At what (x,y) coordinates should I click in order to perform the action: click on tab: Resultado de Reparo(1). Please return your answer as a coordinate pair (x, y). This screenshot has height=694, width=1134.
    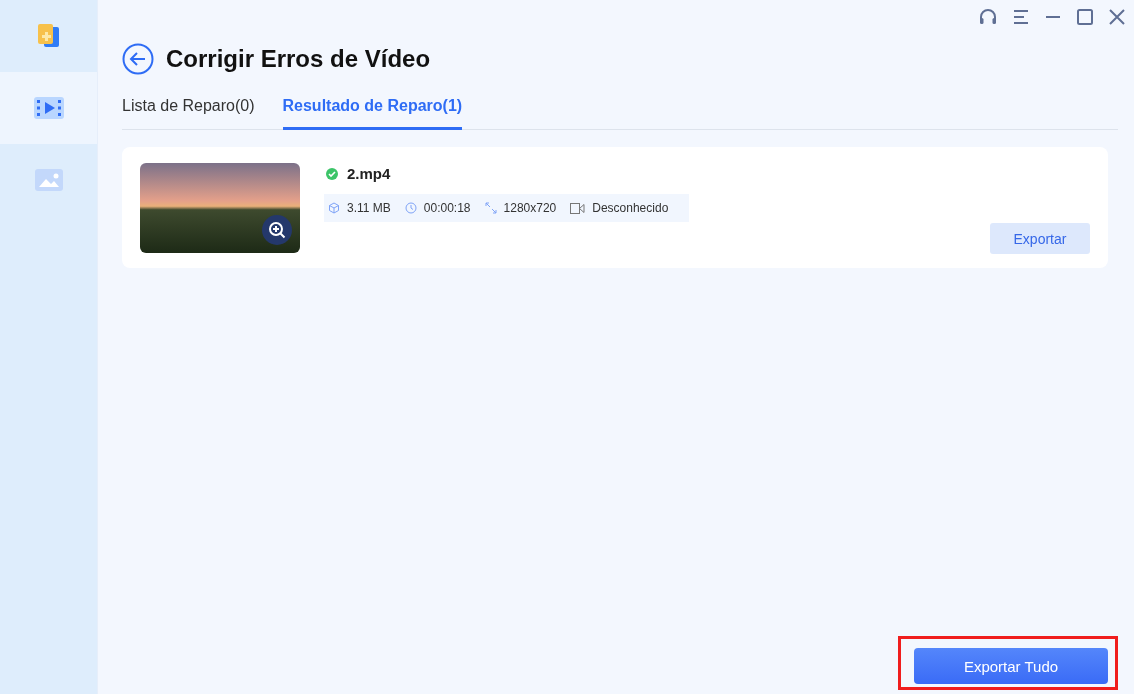
    Looking at the image, I should click on (372, 113).